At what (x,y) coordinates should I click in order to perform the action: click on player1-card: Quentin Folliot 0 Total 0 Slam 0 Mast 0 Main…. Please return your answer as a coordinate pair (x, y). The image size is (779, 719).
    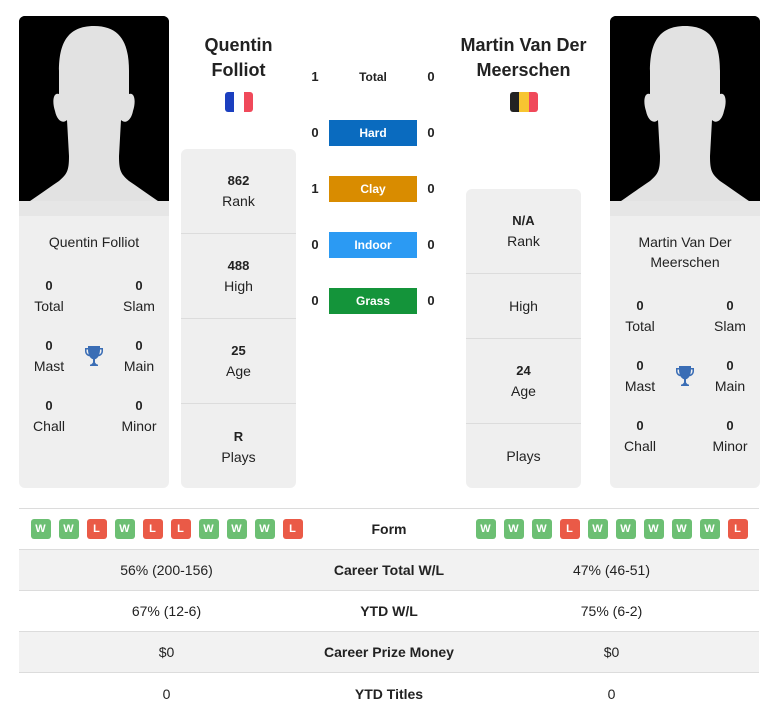
    Looking at the image, I should click on (94, 252).